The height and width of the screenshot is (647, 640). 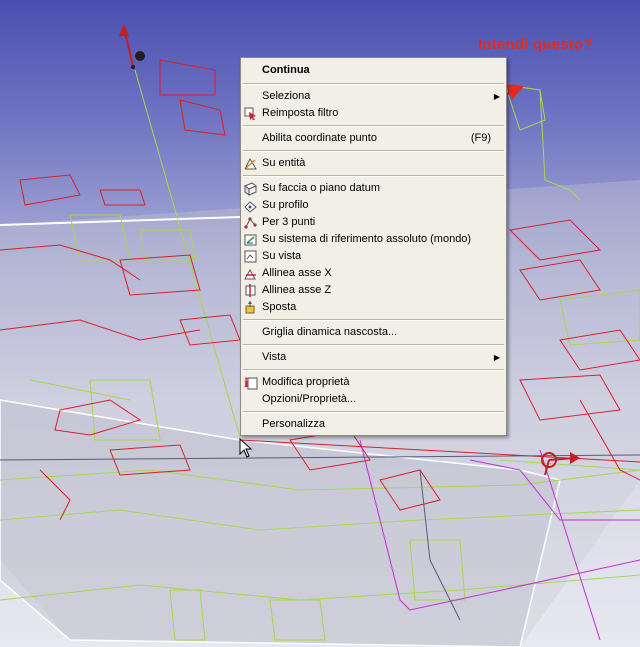 What do you see at coordinates (373, 290) in the screenshot?
I see `menu-item-allinea-asse-z: Allinea asse Z` at bounding box center [373, 290].